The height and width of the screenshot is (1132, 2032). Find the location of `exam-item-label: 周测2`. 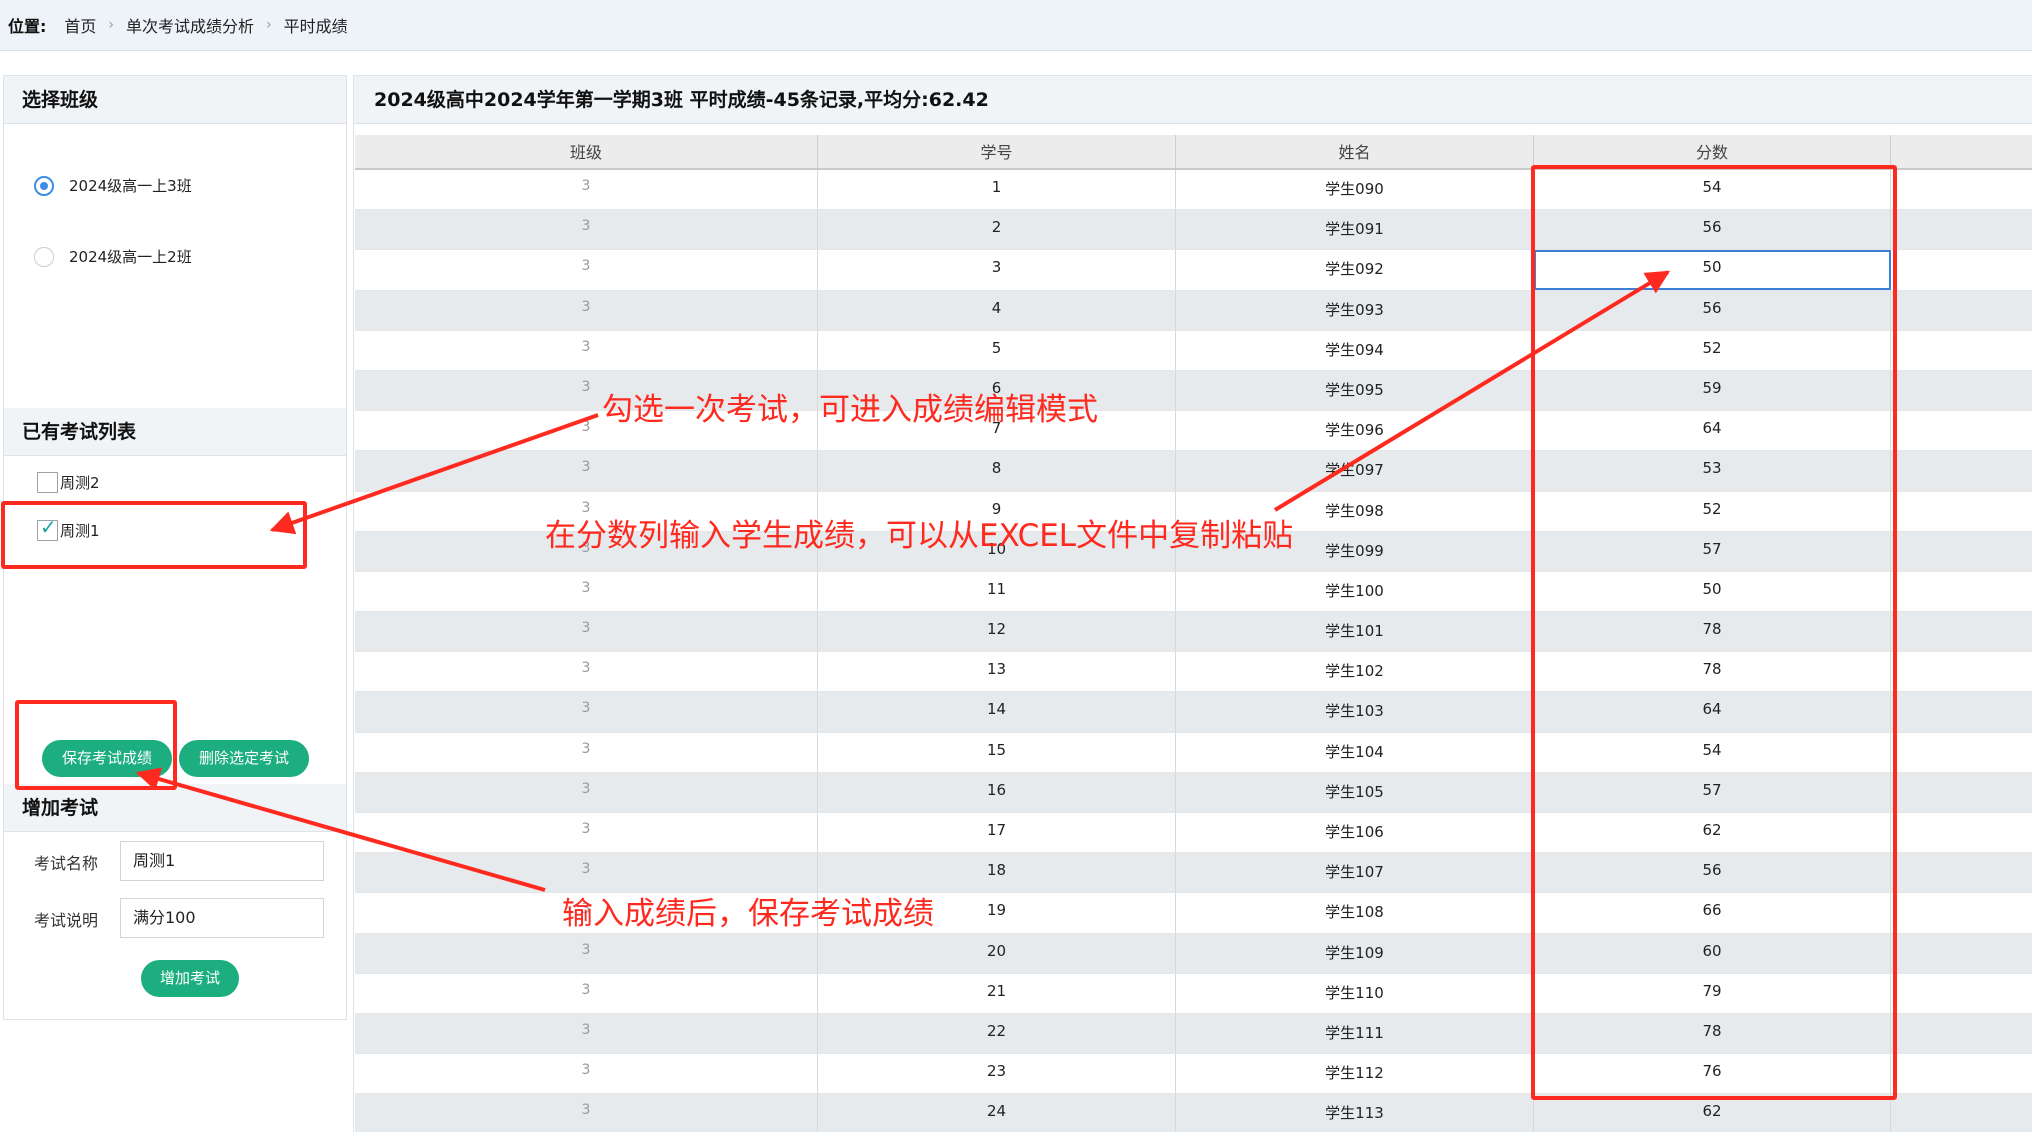

exam-item-label: 周测2 is located at coordinates (80, 483).